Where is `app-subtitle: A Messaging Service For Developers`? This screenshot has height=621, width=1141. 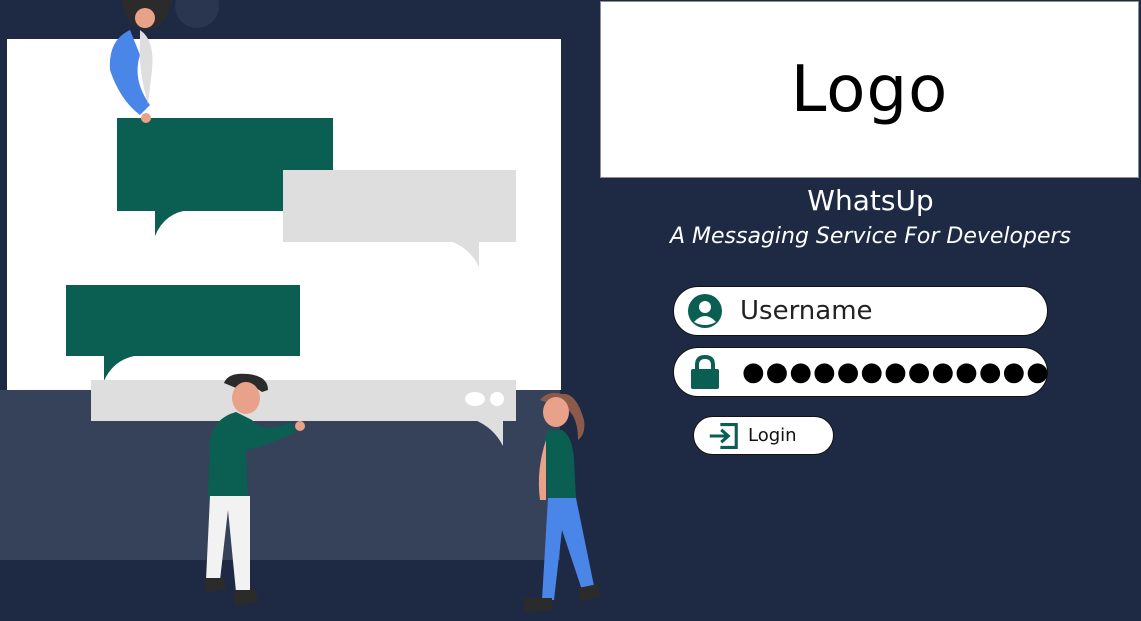
app-subtitle: A Messaging Service For Developers is located at coordinates (870, 236).